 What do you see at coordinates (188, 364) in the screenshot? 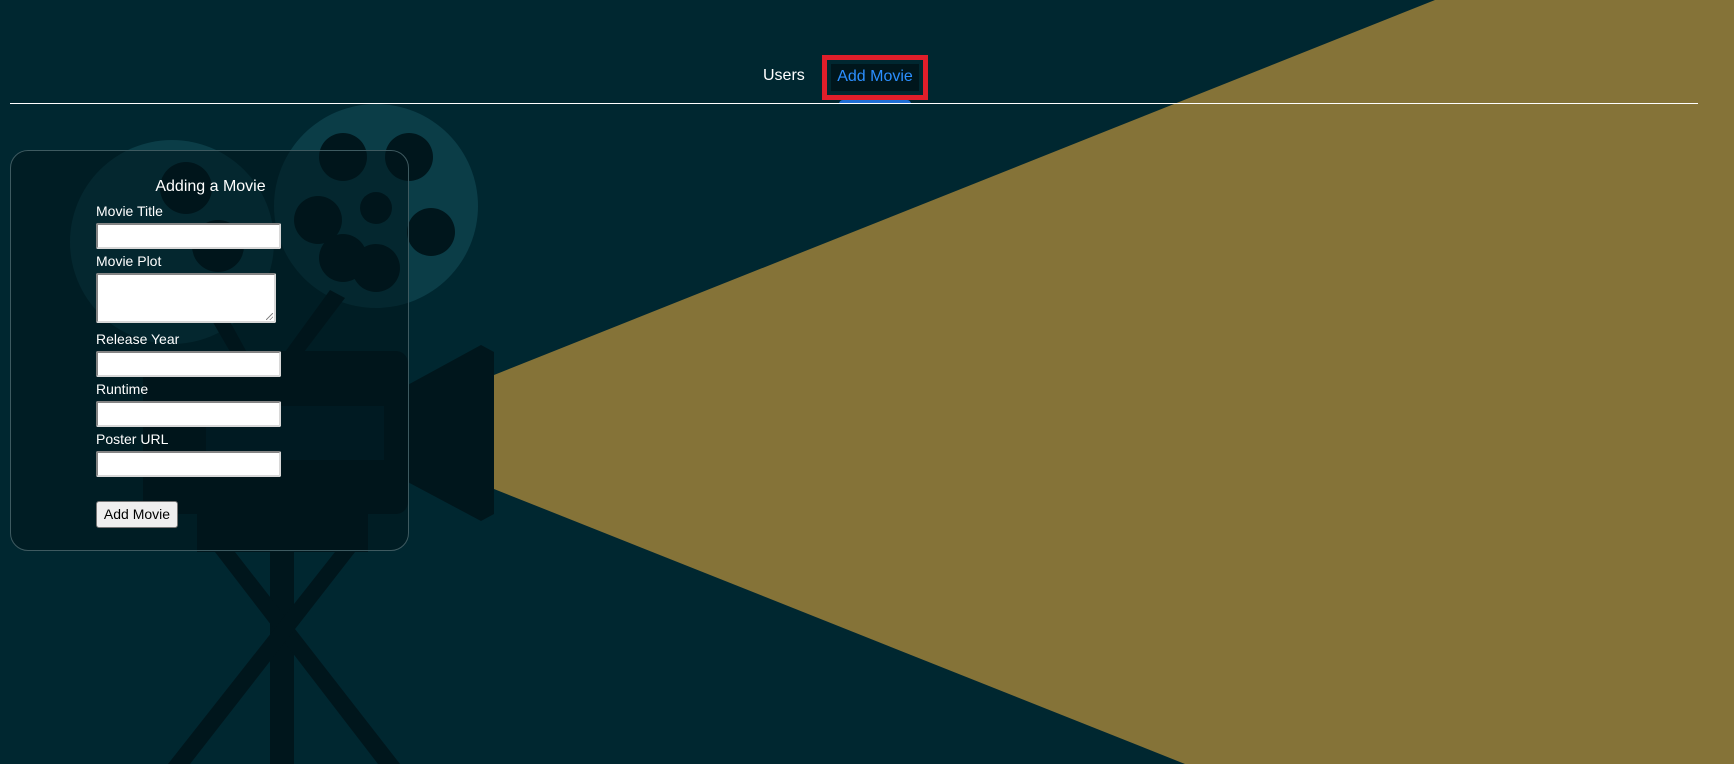
I see `release-year-input` at bounding box center [188, 364].